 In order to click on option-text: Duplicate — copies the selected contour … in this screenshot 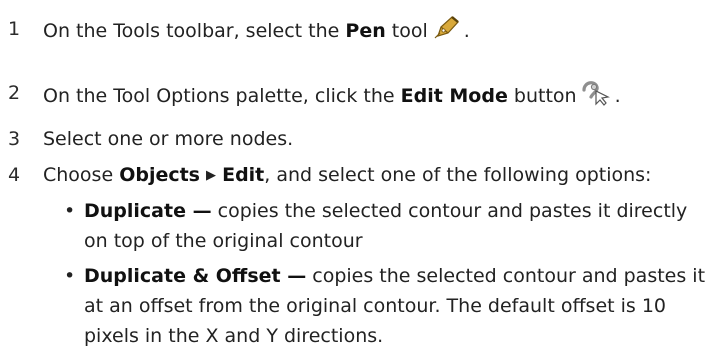, I will do `click(386, 226)`.